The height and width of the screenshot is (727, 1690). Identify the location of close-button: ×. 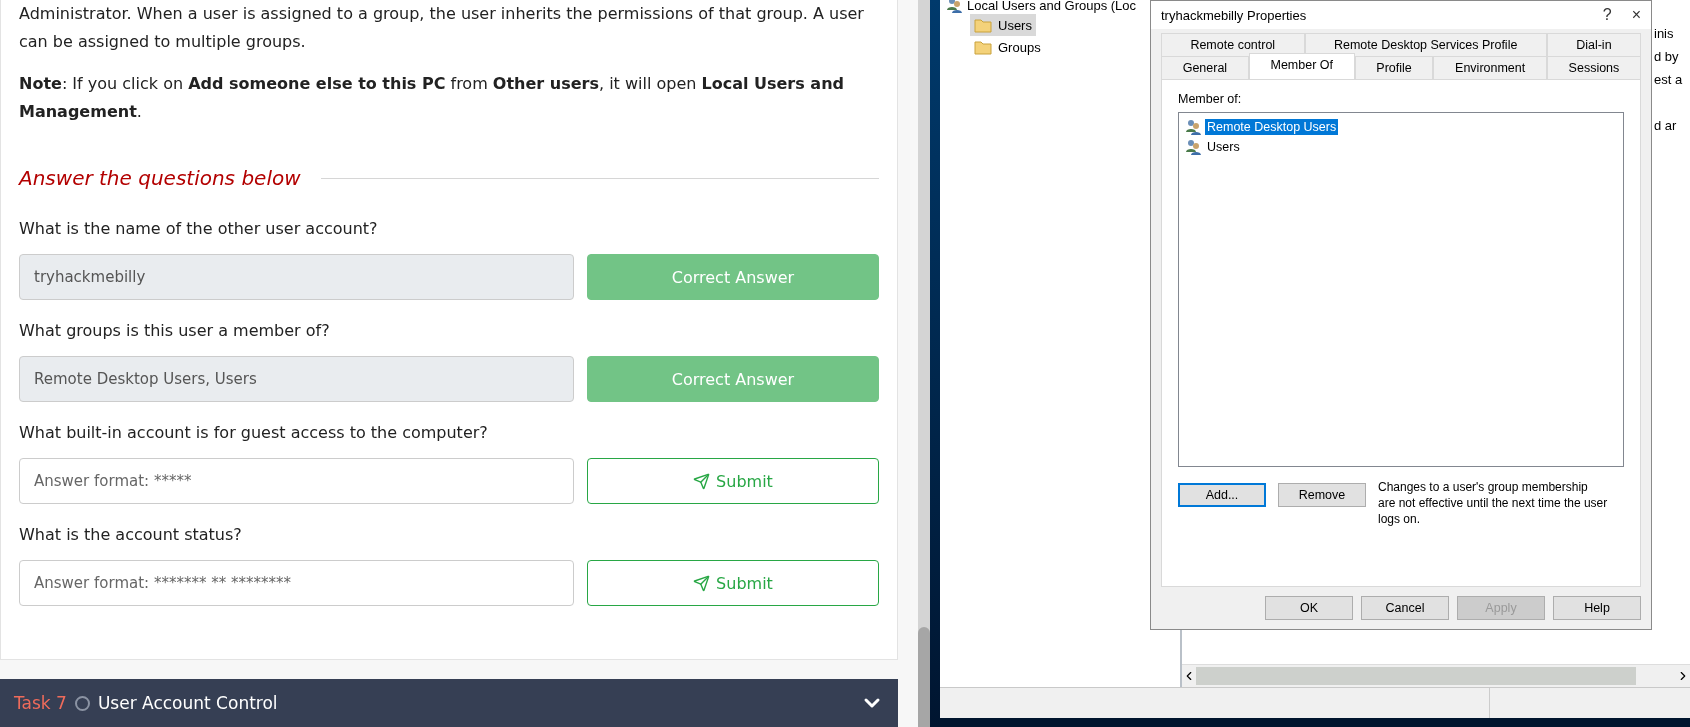
(1636, 15).